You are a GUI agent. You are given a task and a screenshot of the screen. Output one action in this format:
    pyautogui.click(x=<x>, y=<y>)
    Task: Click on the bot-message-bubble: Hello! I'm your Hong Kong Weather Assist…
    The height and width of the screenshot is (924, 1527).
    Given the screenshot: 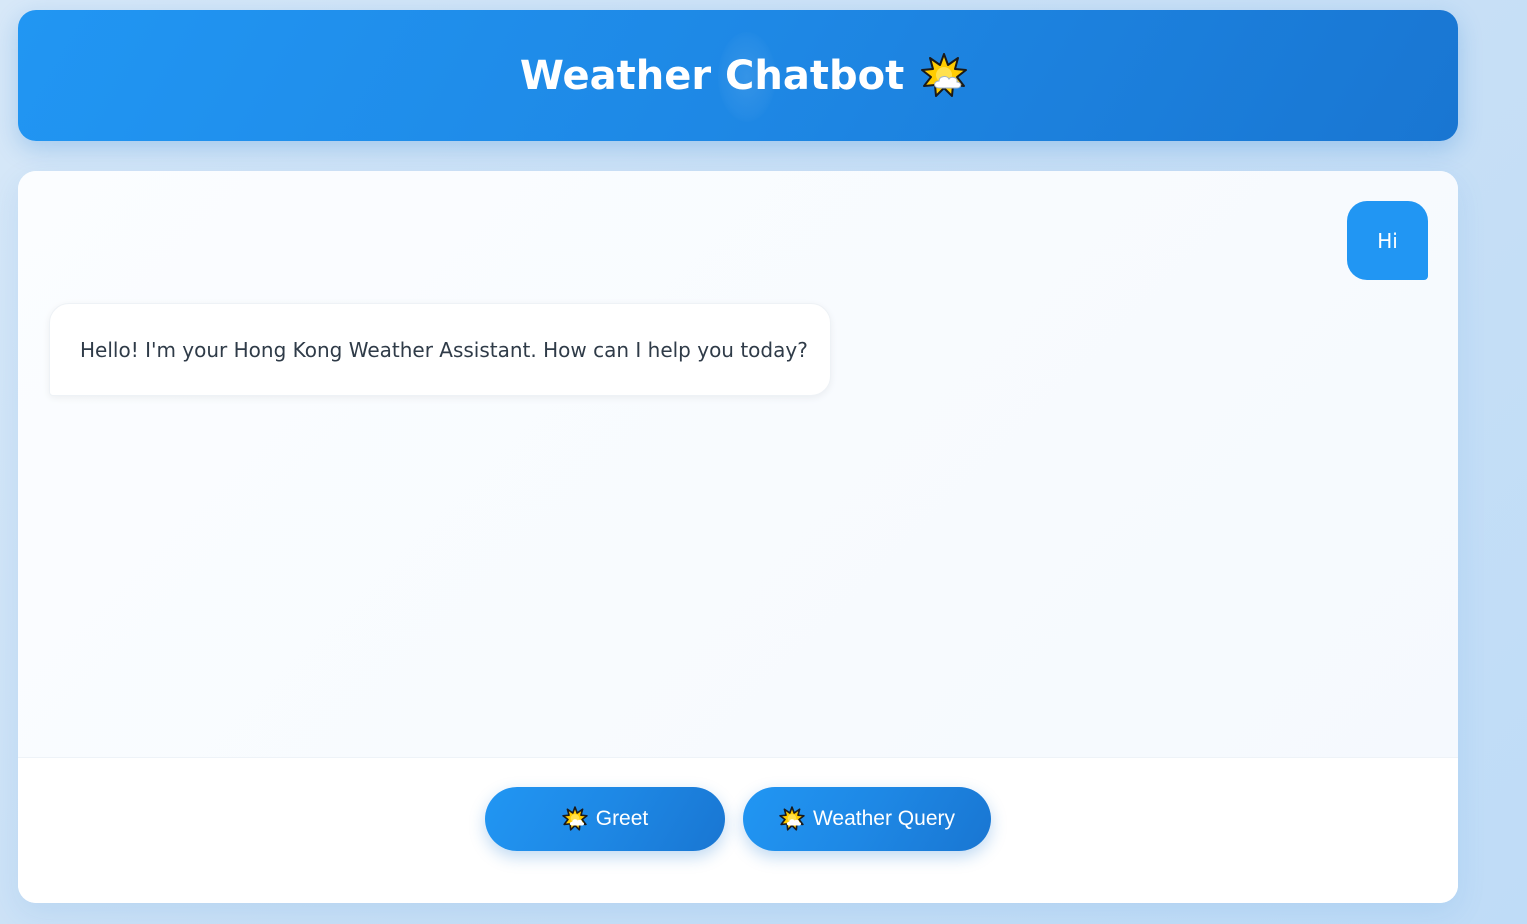 What is the action you would take?
    pyautogui.click(x=440, y=349)
    